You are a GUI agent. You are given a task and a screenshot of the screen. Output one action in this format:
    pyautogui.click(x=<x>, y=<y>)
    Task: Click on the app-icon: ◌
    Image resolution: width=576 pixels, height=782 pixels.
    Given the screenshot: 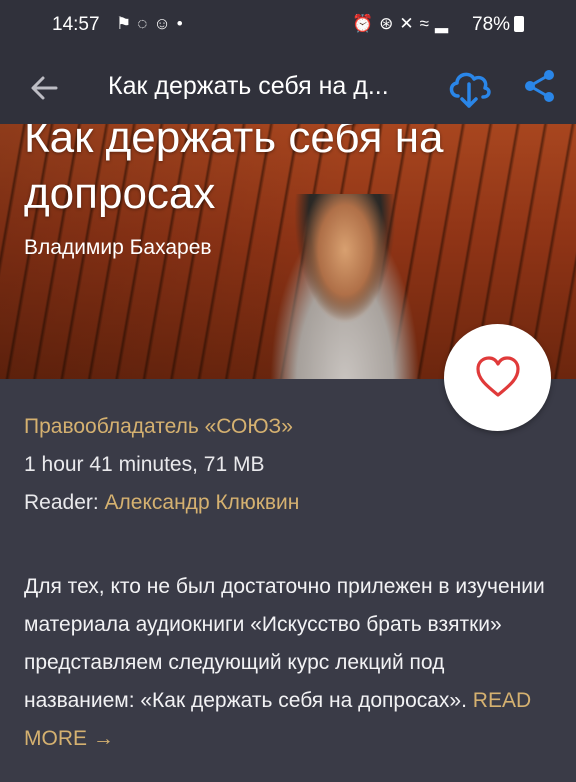 What is the action you would take?
    pyautogui.click(x=145, y=23)
    